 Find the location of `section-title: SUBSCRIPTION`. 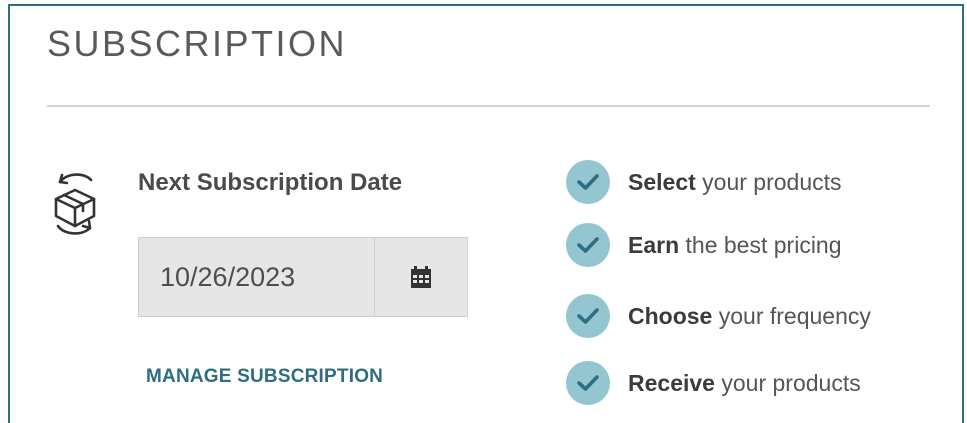

section-title: SUBSCRIPTION is located at coordinates (197, 43).